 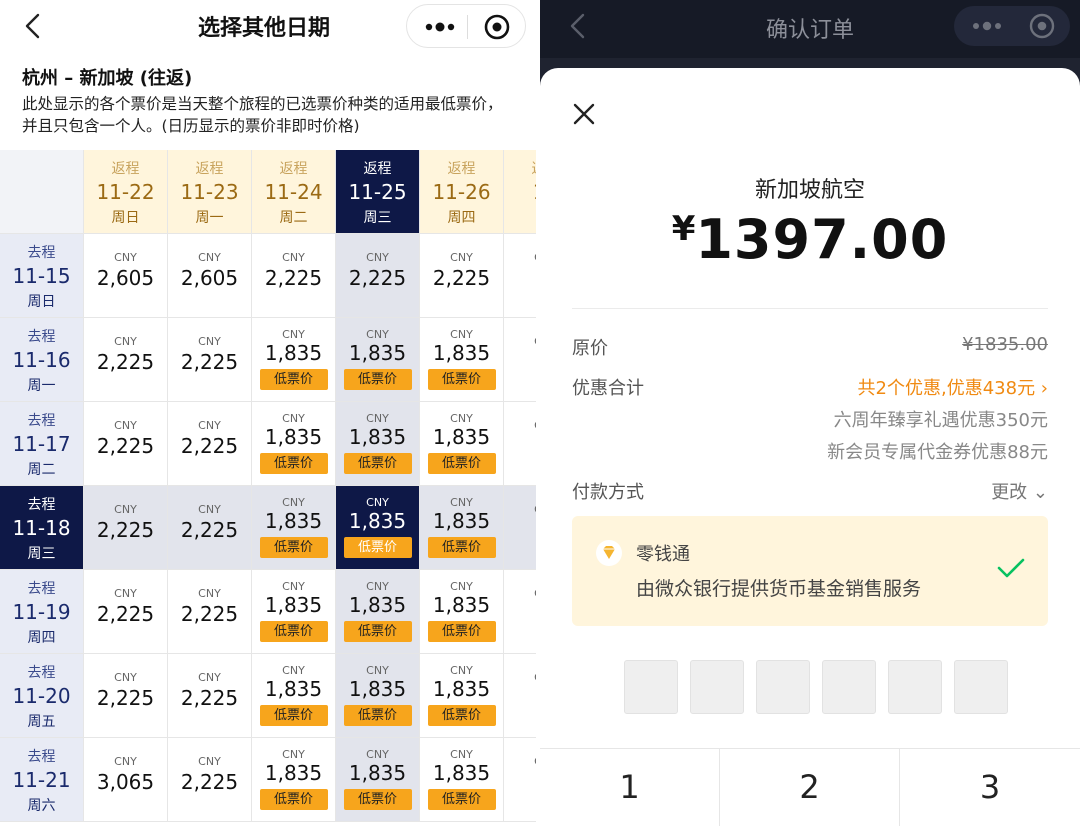 I want to click on close-icon, so click(x=584, y=114).